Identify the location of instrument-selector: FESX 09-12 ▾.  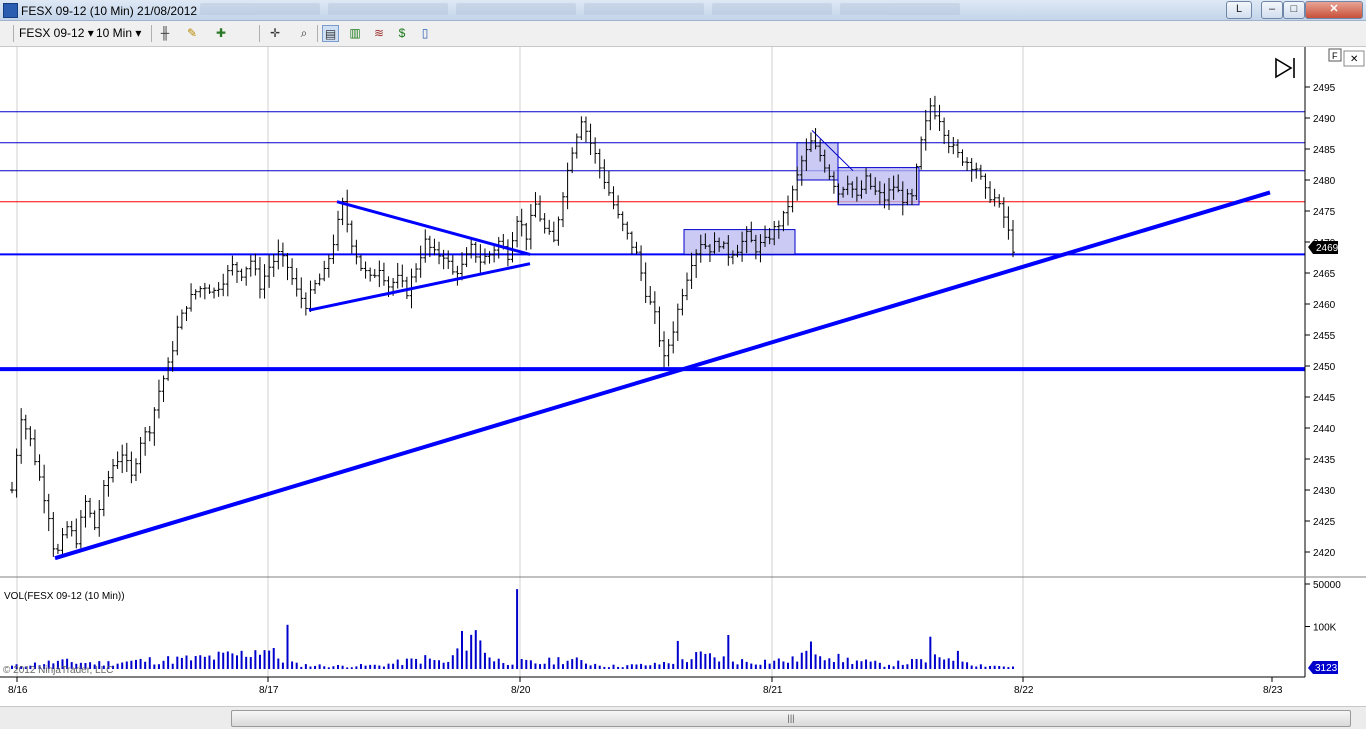
(56, 33).